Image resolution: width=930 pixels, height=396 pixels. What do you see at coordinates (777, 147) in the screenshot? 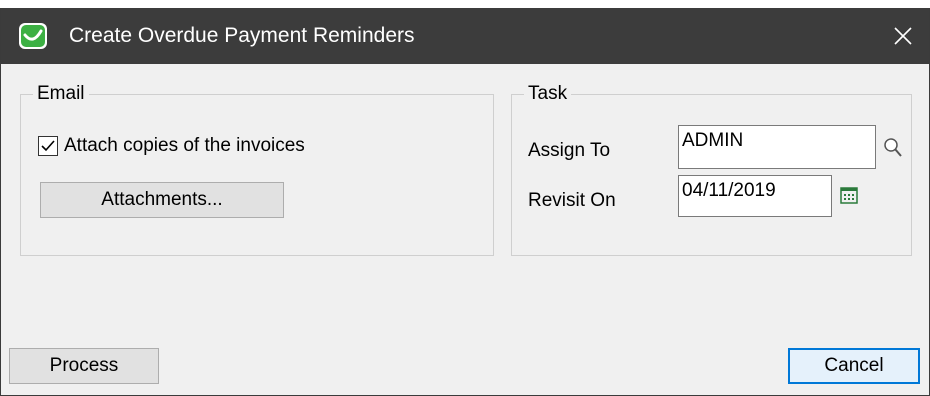
I see `assign-to-input: ADMIN` at bounding box center [777, 147].